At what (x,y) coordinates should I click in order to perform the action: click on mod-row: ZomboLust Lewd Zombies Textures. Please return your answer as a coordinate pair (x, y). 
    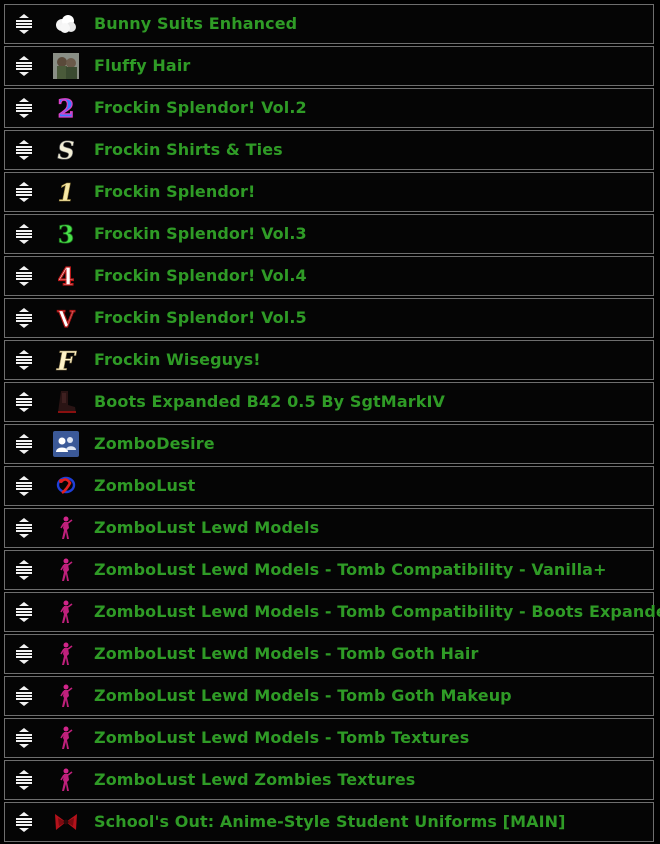
    Looking at the image, I should click on (329, 780).